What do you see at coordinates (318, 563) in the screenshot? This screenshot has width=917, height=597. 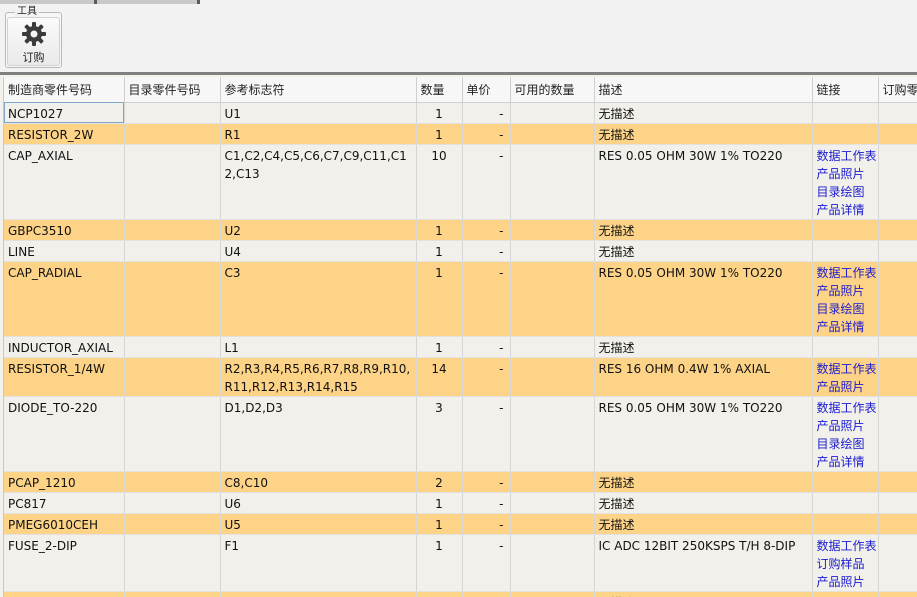 I see `cell-reference: F1` at bounding box center [318, 563].